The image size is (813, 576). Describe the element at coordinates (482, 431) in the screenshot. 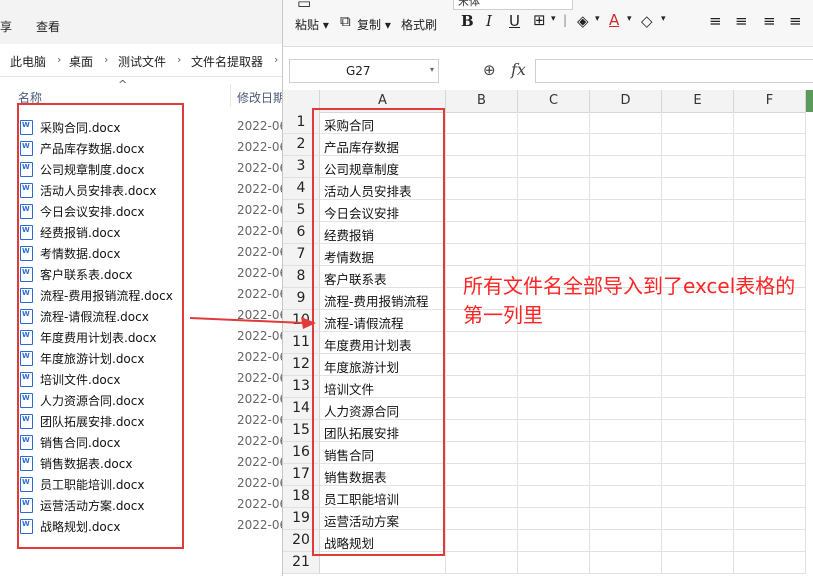

I see `cell-b15` at that location.